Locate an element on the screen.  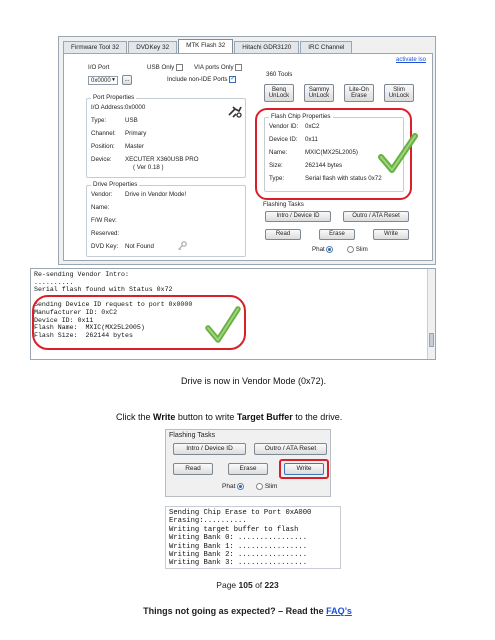
chevron-down-icon: ▼ is located at coordinates (113, 80).